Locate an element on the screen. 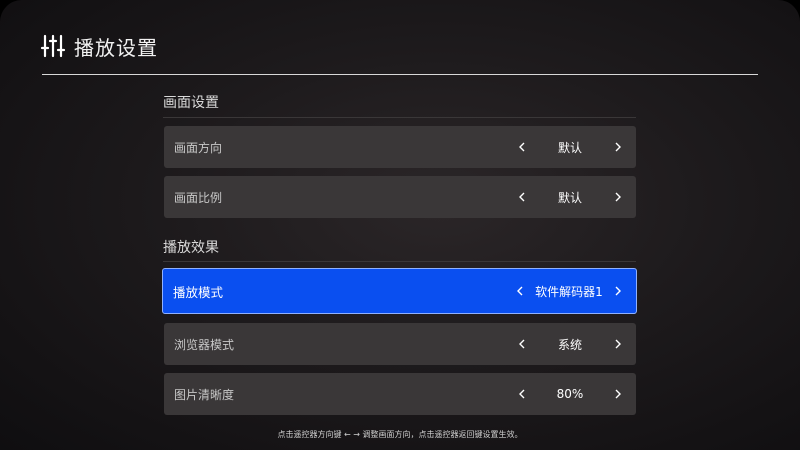  setting-label: 浏览器模式 is located at coordinates (204, 344).